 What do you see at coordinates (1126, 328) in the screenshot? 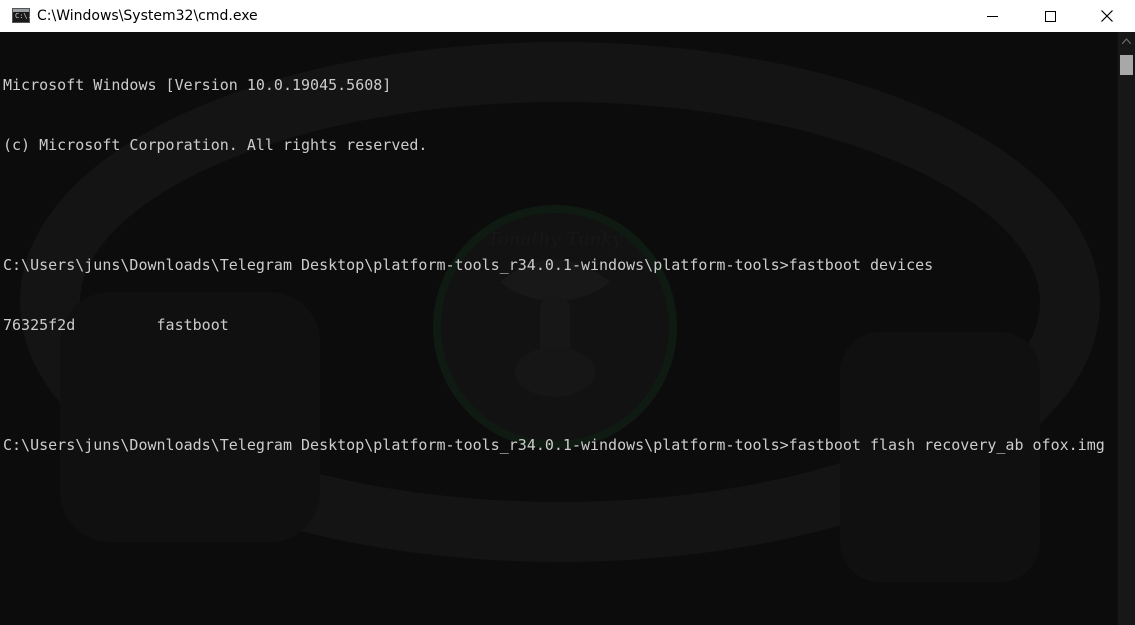
I see `vertical-scrollbar` at bounding box center [1126, 328].